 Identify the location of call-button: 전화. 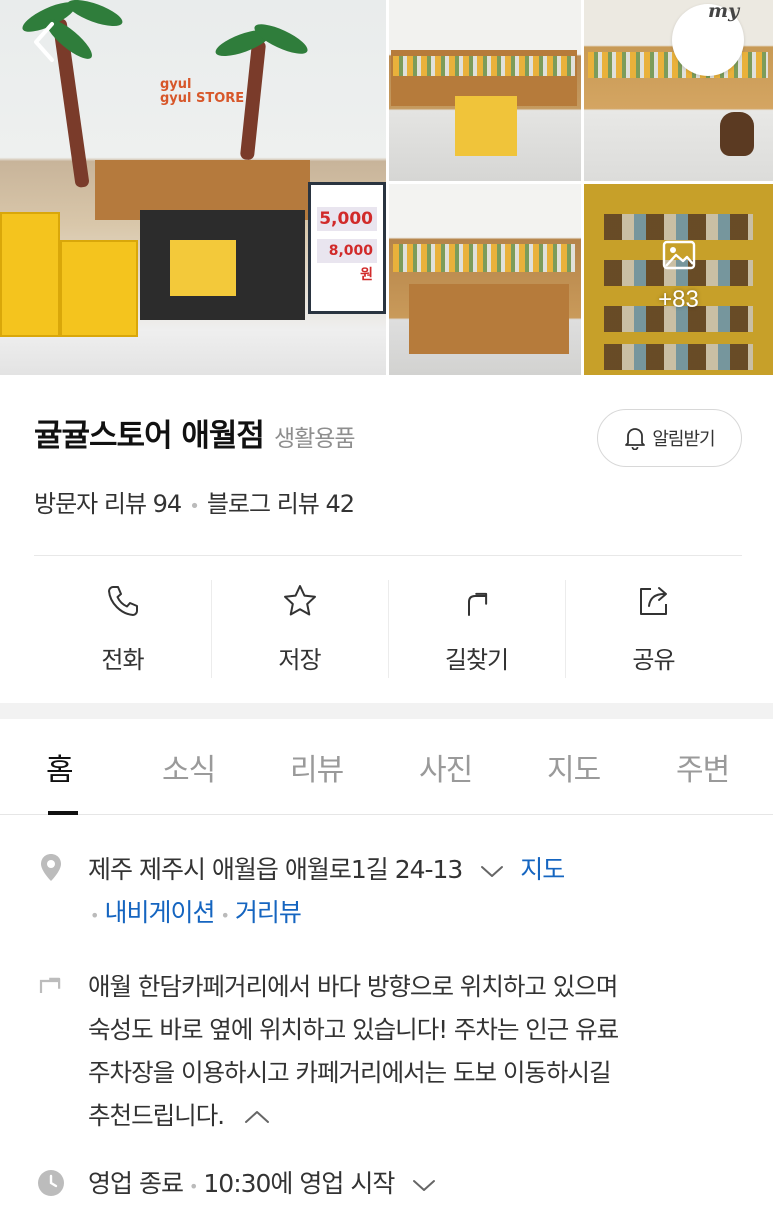
(122, 629).